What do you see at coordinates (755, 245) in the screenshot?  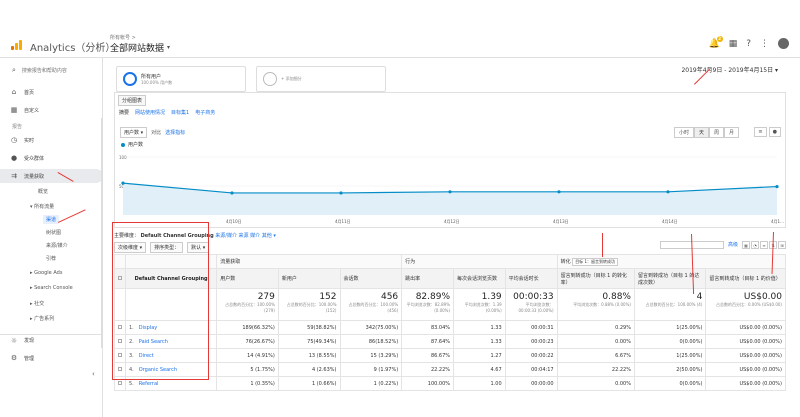 I see `table-view-pie-icon: ◔` at bounding box center [755, 245].